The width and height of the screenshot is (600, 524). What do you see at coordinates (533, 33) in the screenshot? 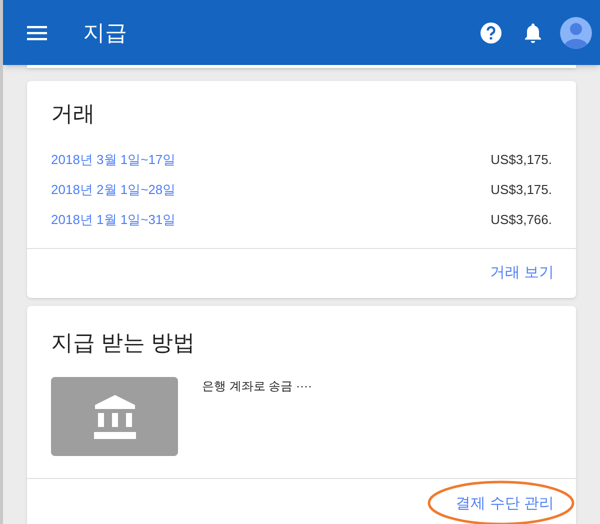
I see `notification-bell-icon` at bounding box center [533, 33].